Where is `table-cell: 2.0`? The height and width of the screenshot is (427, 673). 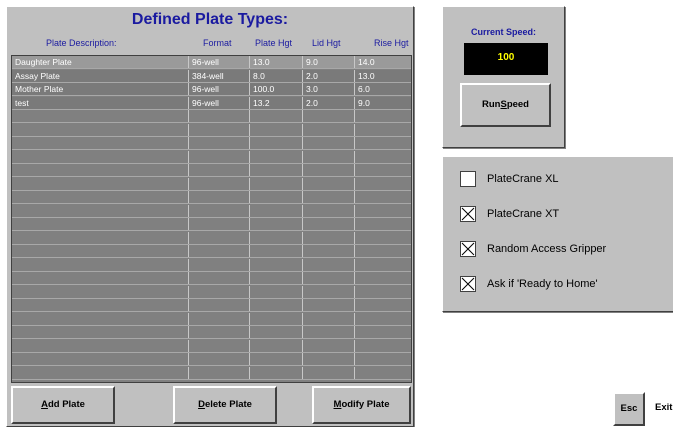
table-cell: 2.0 is located at coordinates (329, 75).